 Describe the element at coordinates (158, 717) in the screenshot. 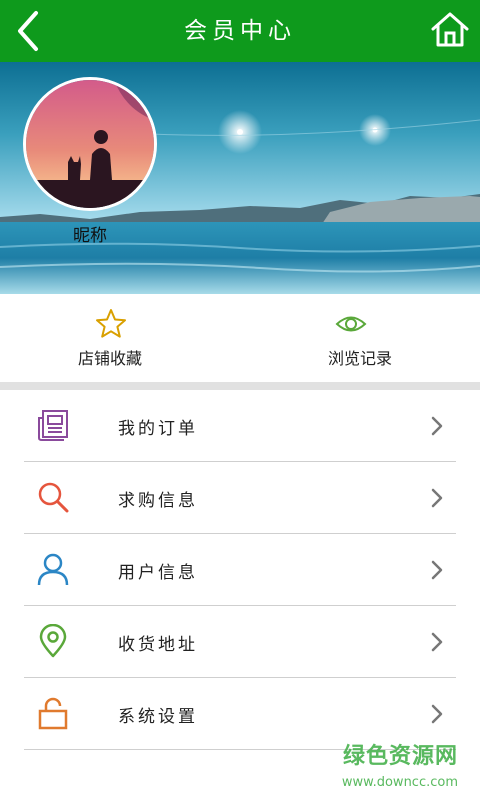

I see `menu-item-label: 系统设置` at that location.